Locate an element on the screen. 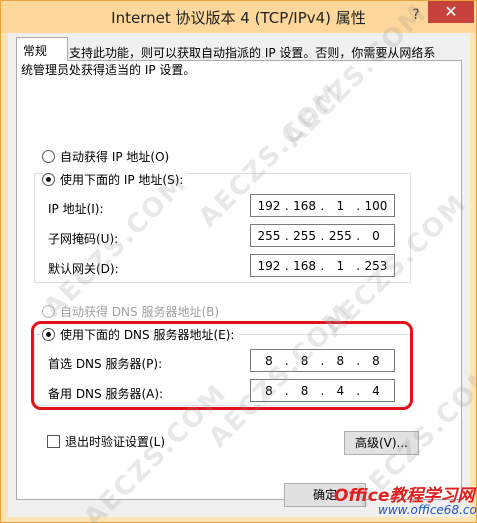 The height and width of the screenshot is (523, 477). ip-octet: 0 is located at coordinates (376, 235).